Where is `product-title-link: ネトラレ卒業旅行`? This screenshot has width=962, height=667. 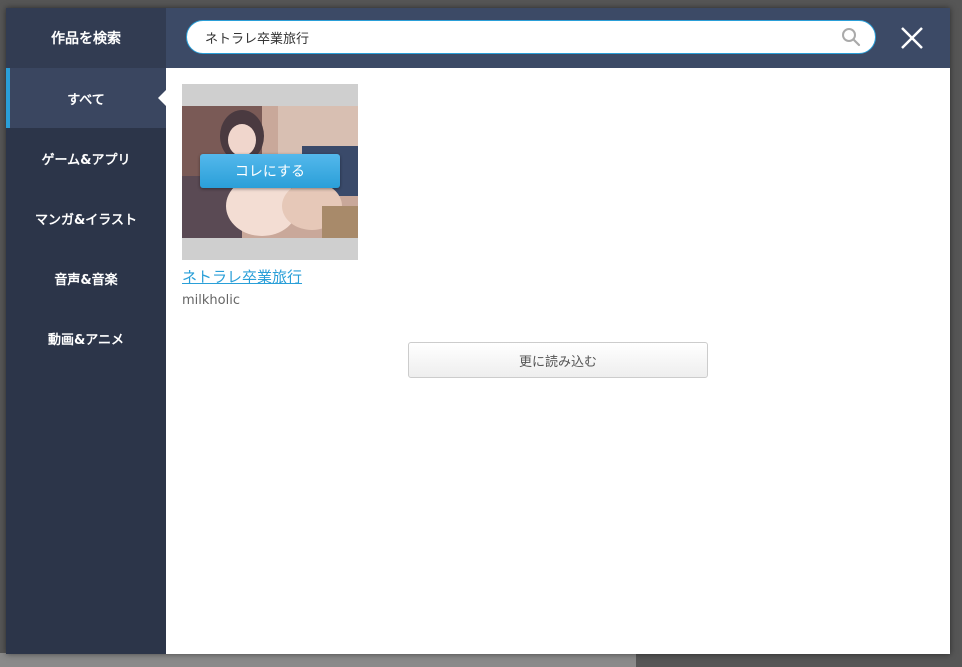 product-title-link: ネトラレ卒業旅行 is located at coordinates (270, 276).